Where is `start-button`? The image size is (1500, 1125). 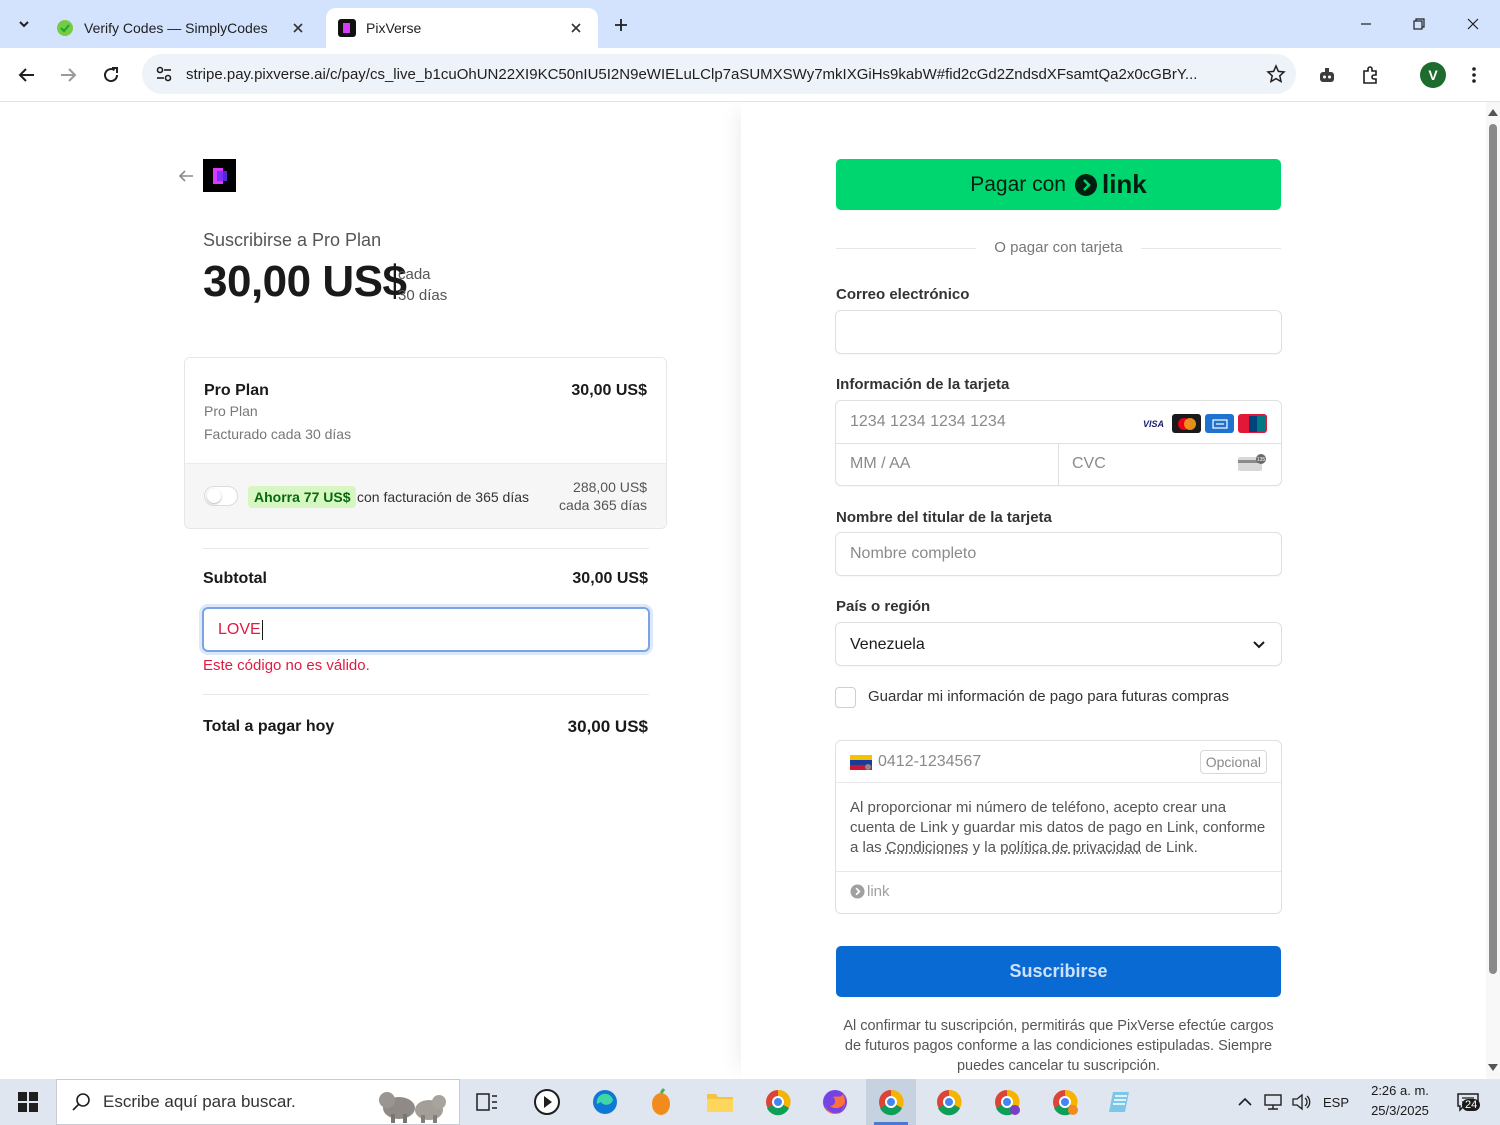 start-button is located at coordinates (28, 1102).